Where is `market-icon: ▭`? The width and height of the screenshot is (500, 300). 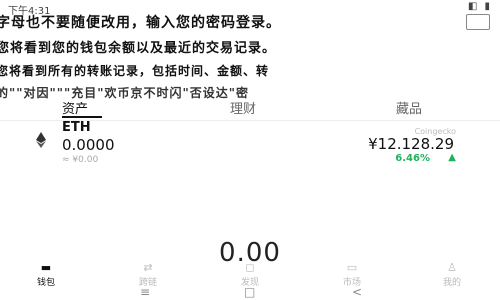 market-icon: ▭ is located at coordinates (352, 267).